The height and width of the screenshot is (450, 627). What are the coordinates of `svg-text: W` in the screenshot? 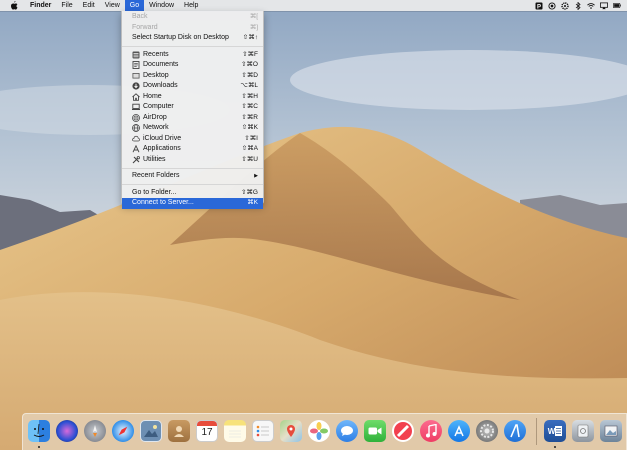 It's located at (552, 431).